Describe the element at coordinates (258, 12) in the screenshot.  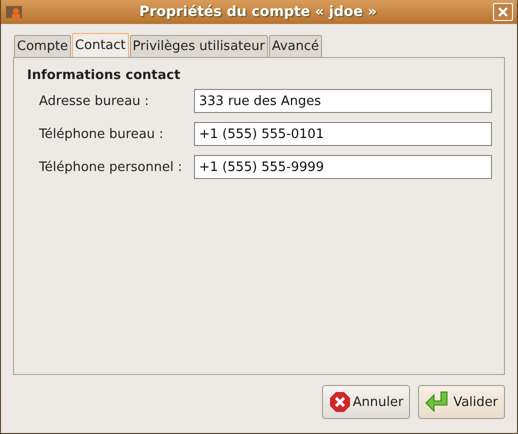
I see `window-title: Propriétés du compte « jdoe »` at that location.